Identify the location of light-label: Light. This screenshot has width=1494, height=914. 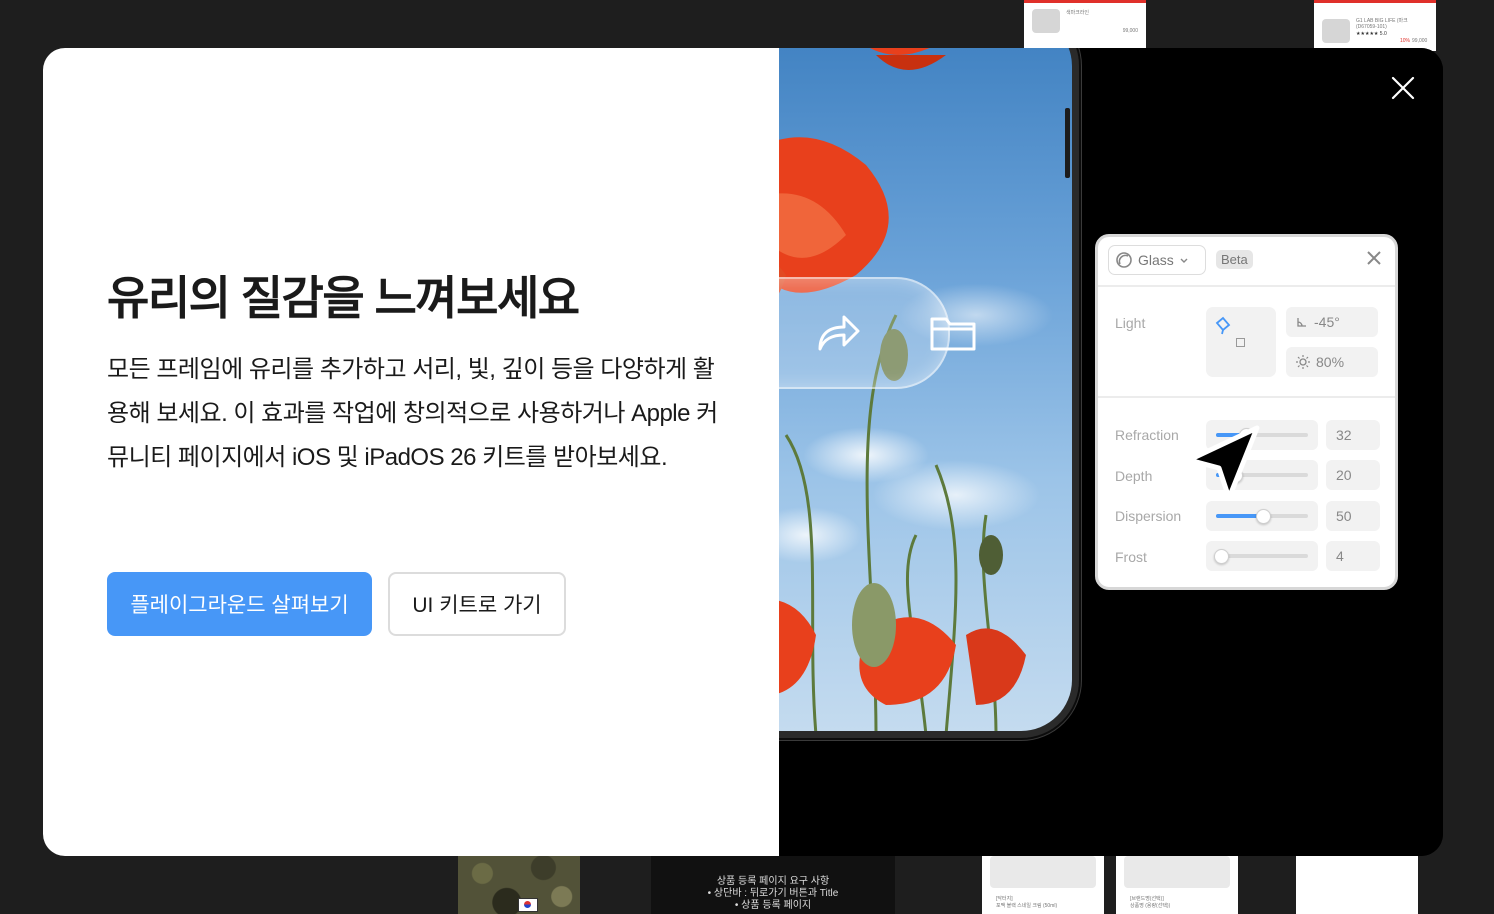
(1130, 323).